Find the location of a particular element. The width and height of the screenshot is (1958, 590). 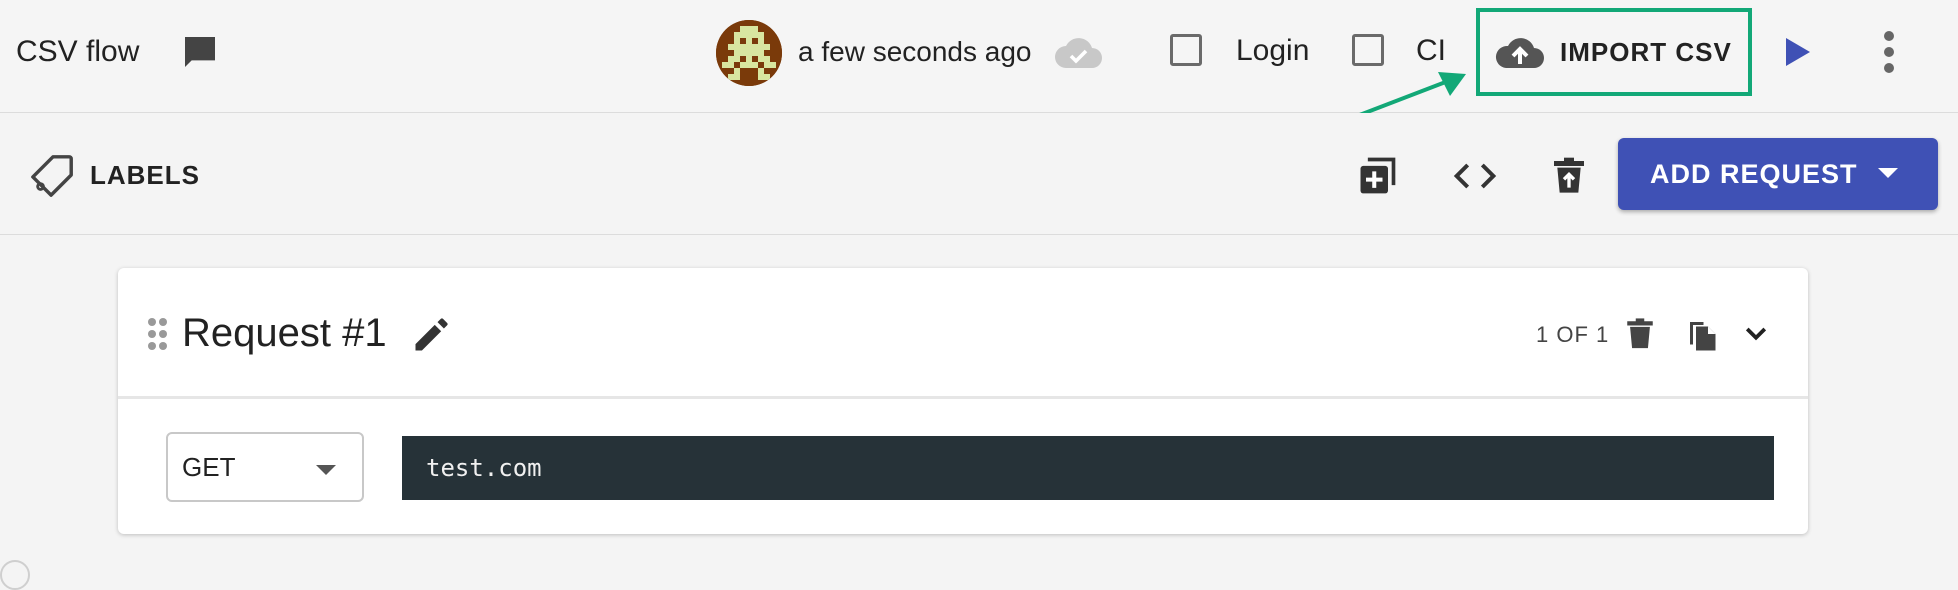

saved-status: a few seconds ago is located at coordinates (915, 51).